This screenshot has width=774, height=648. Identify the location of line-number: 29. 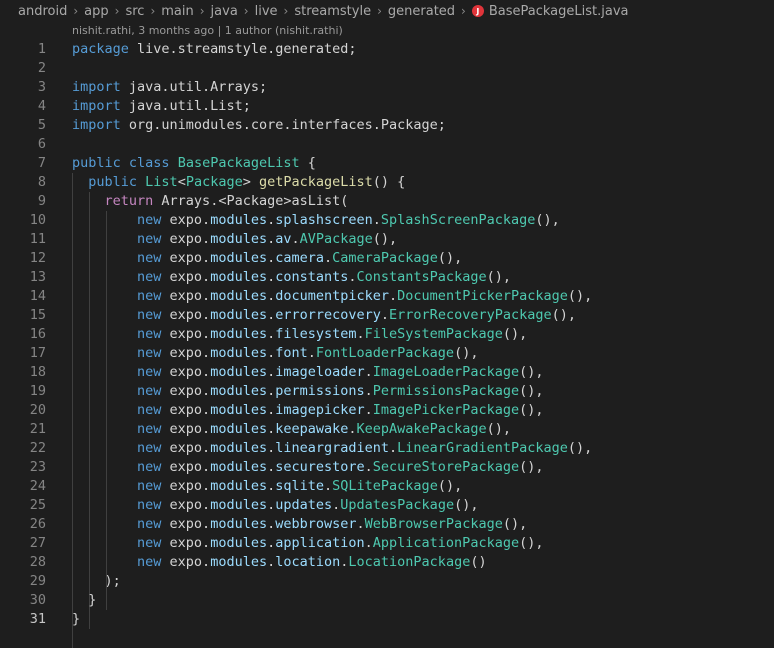
(37, 581).